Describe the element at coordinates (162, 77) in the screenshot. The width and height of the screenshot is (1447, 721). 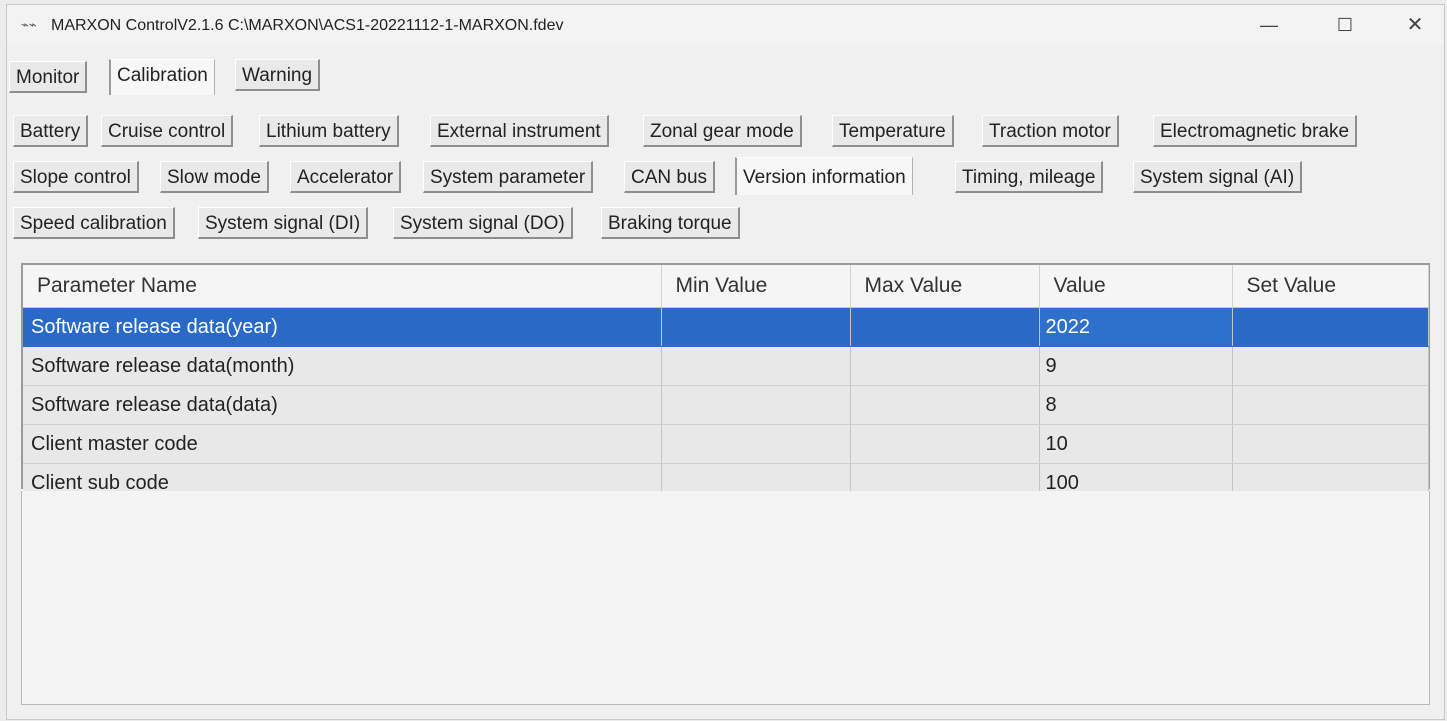
I see `tab-calibration: Calibration` at that location.